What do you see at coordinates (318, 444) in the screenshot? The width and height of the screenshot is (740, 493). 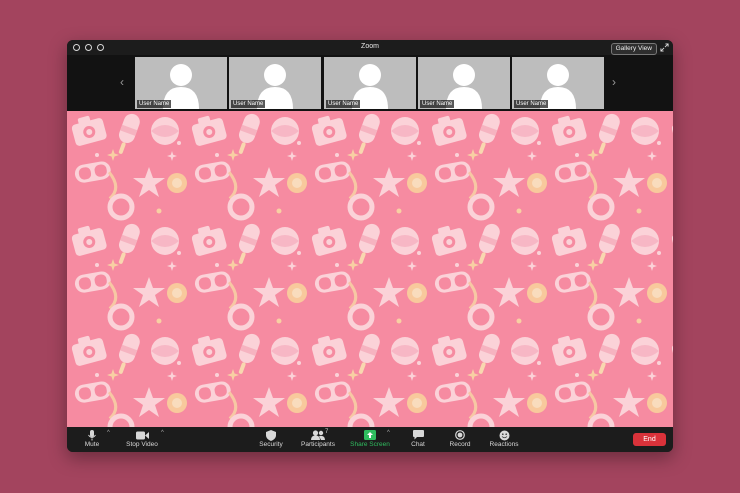 I see `participants-label: Participants` at bounding box center [318, 444].